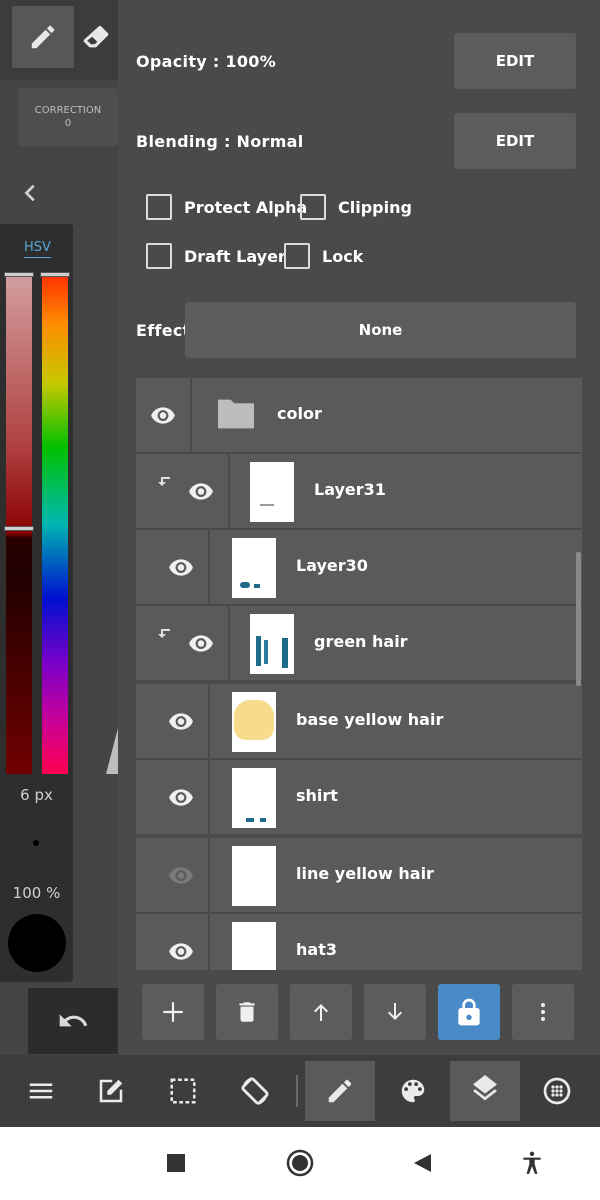 The width and height of the screenshot is (600, 1200). What do you see at coordinates (356, 207) in the screenshot?
I see `clipping-checkbox: Clipping` at bounding box center [356, 207].